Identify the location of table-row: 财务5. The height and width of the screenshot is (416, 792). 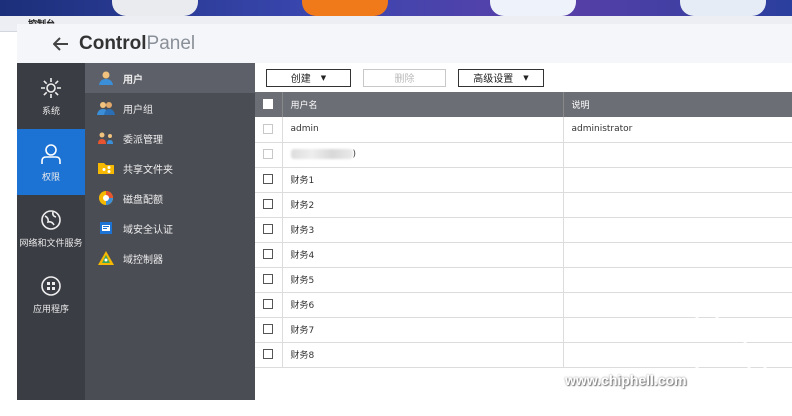
(523, 280).